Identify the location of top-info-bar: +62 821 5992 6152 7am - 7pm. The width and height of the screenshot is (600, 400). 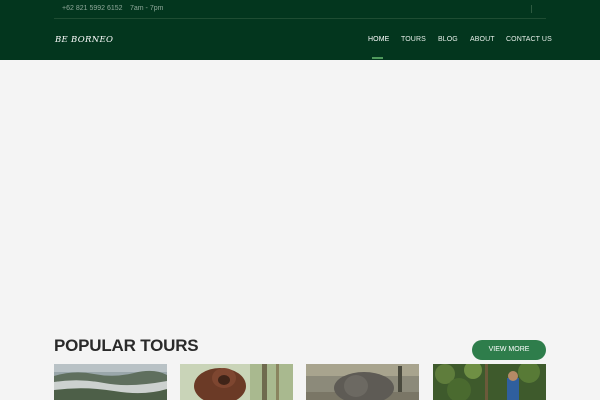
(300, 9).